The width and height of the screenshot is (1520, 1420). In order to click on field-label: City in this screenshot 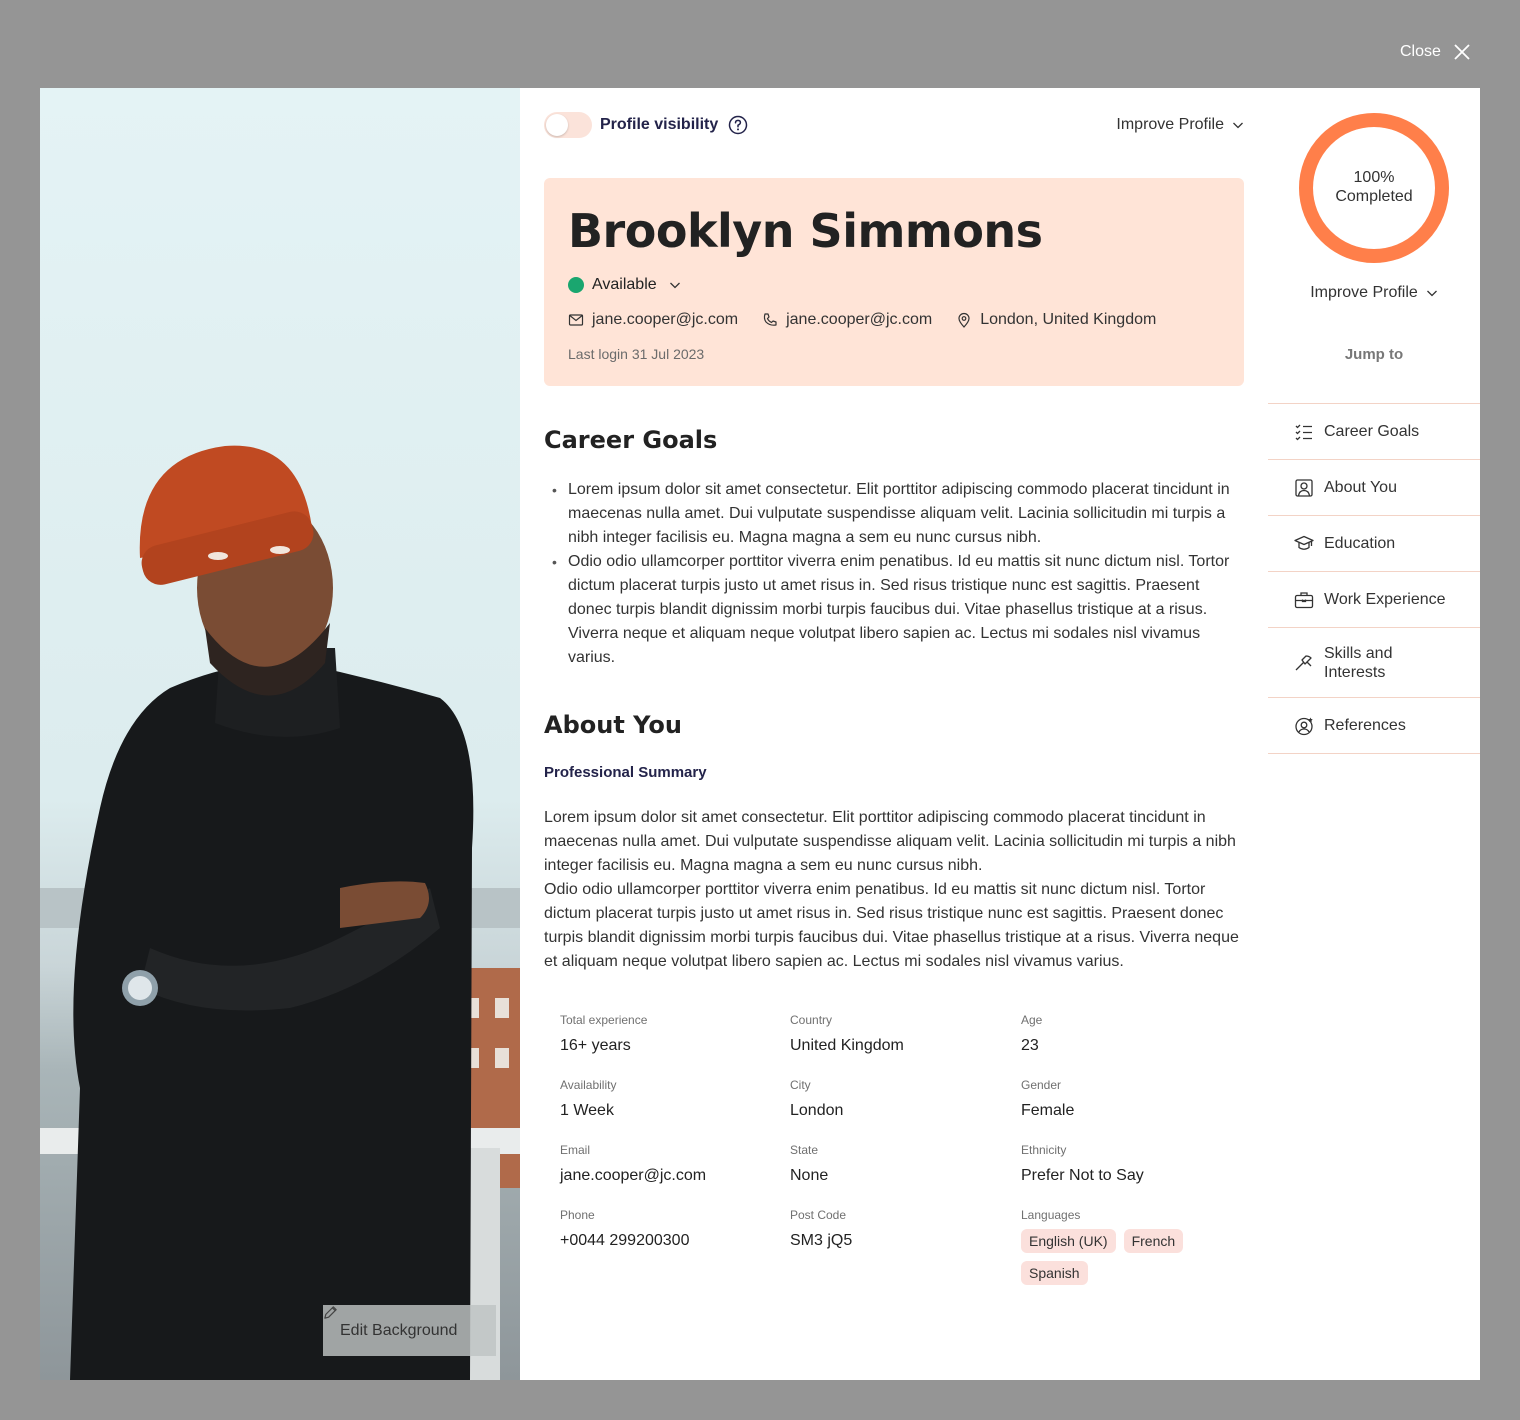, I will do `click(800, 1085)`.